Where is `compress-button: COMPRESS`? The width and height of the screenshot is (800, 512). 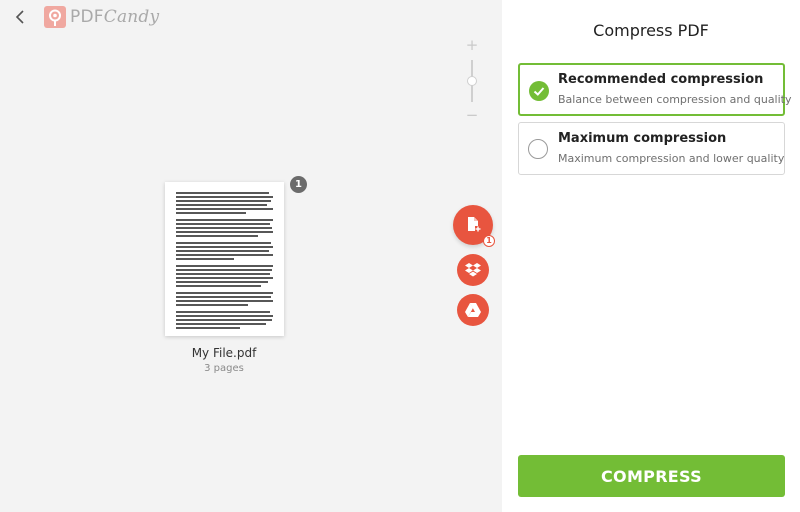
compress-button: COMPRESS is located at coordinates (651, 476).